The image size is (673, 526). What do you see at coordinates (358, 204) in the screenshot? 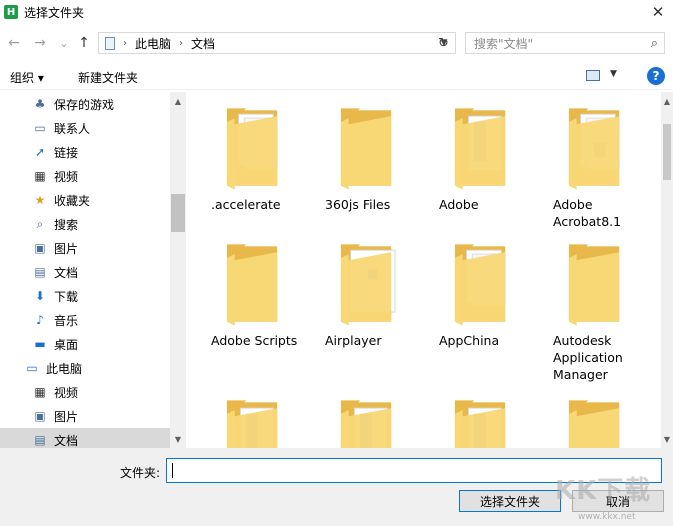
I see `folder-name: 360js Files` at bounding box center [358, 204].